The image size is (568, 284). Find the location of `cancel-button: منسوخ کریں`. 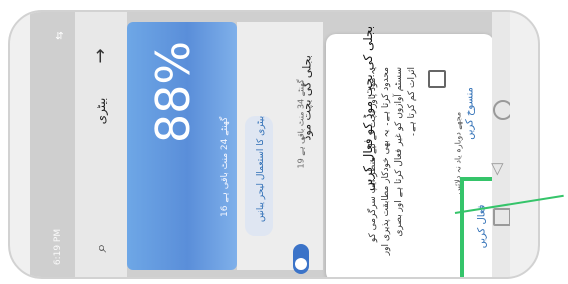

cancel-button: منسوخ کریں is located at coordinates (471, 117).